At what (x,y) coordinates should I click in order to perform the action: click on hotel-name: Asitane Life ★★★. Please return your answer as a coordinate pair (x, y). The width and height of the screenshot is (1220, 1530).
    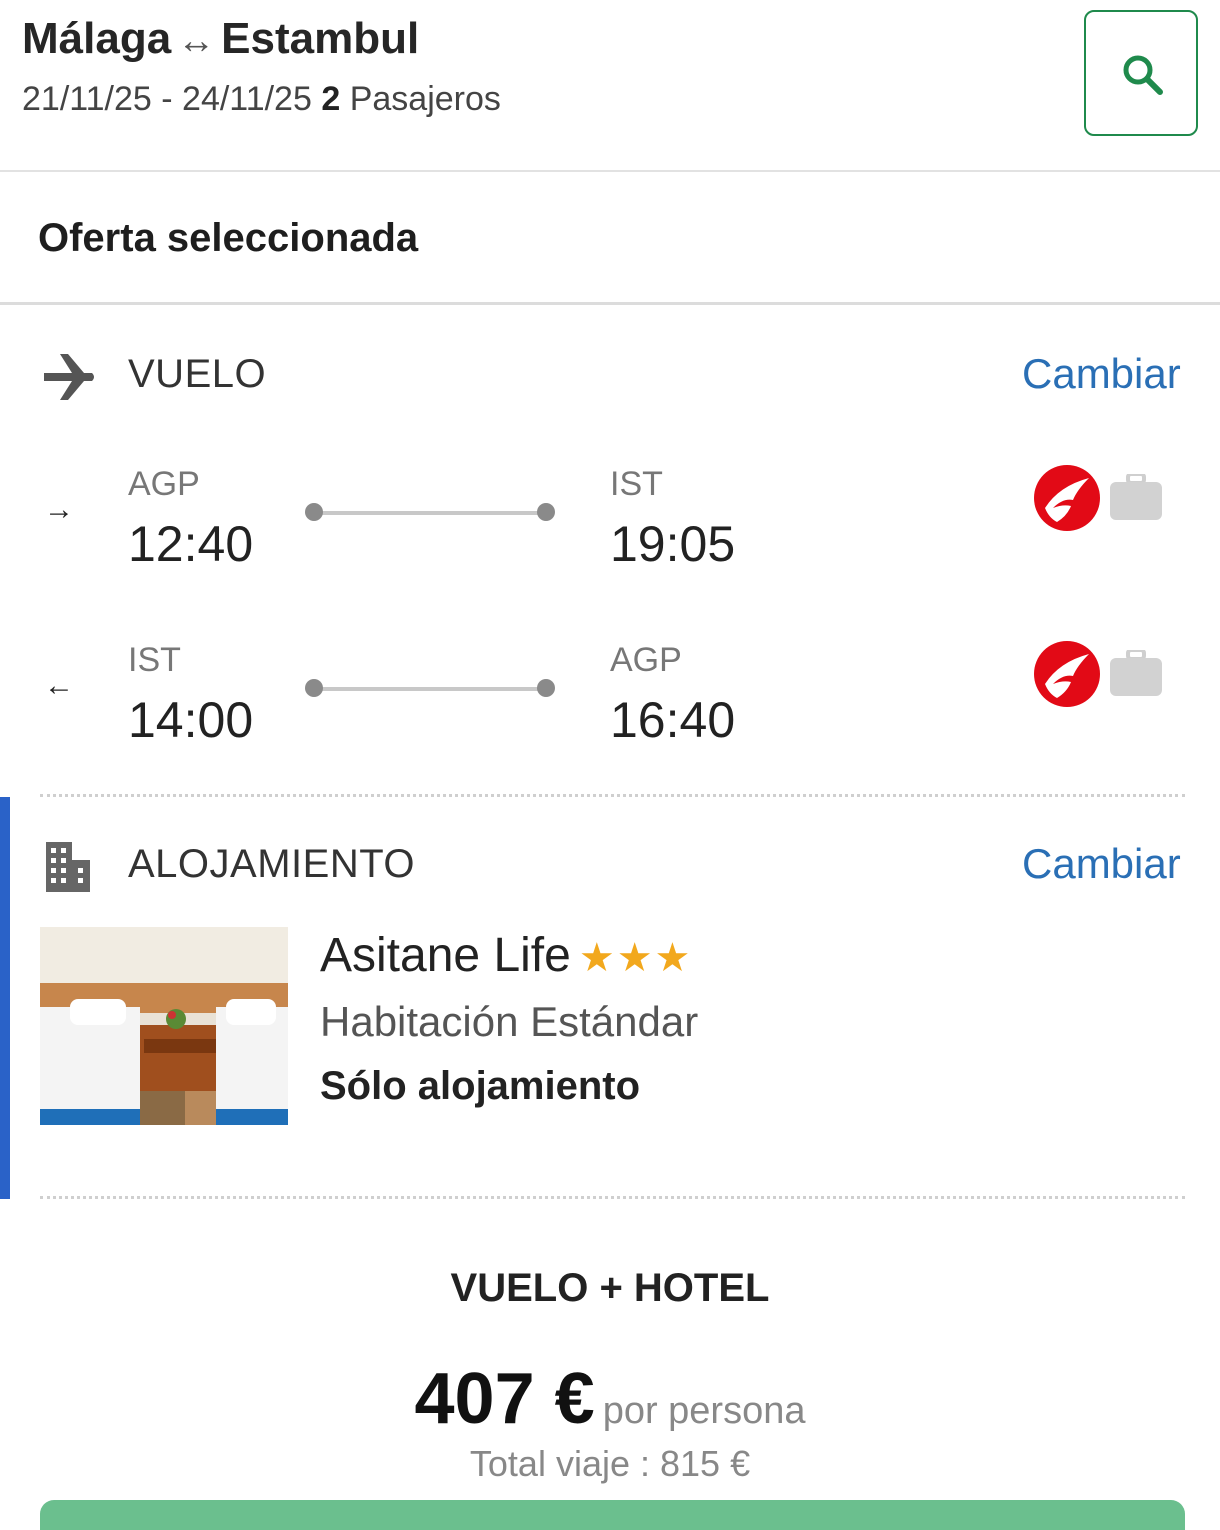
    Looking at the image, I should click on (506, 955).